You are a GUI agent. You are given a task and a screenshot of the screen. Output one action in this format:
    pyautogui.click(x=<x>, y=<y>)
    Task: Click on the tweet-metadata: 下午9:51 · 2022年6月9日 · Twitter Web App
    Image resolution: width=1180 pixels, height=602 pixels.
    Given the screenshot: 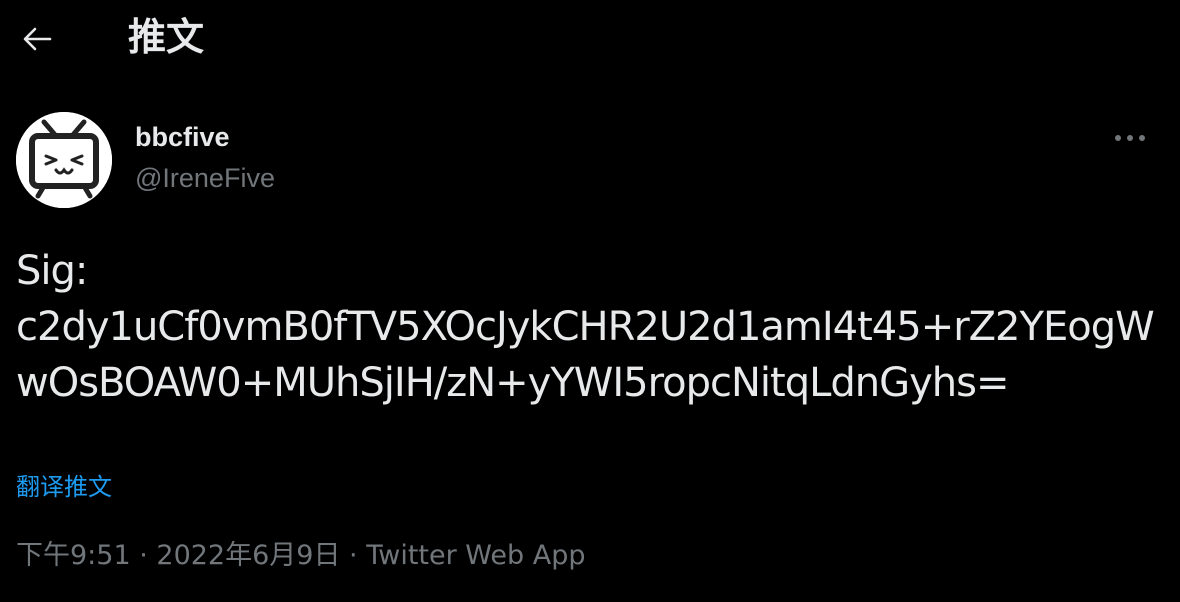 What is the action you would take?
    pyautogui.click(x=301, y=556)
    